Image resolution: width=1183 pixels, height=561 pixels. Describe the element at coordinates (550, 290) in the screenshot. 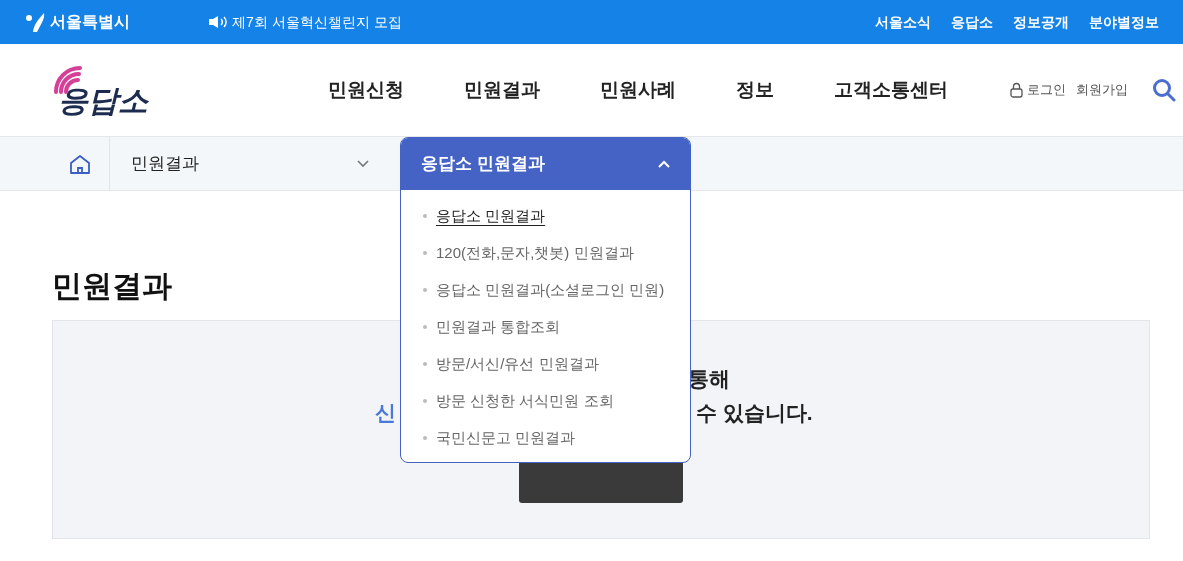

I see `dropdown-item: 응답소 민원결과(소셜로그인 민원)` at that location.